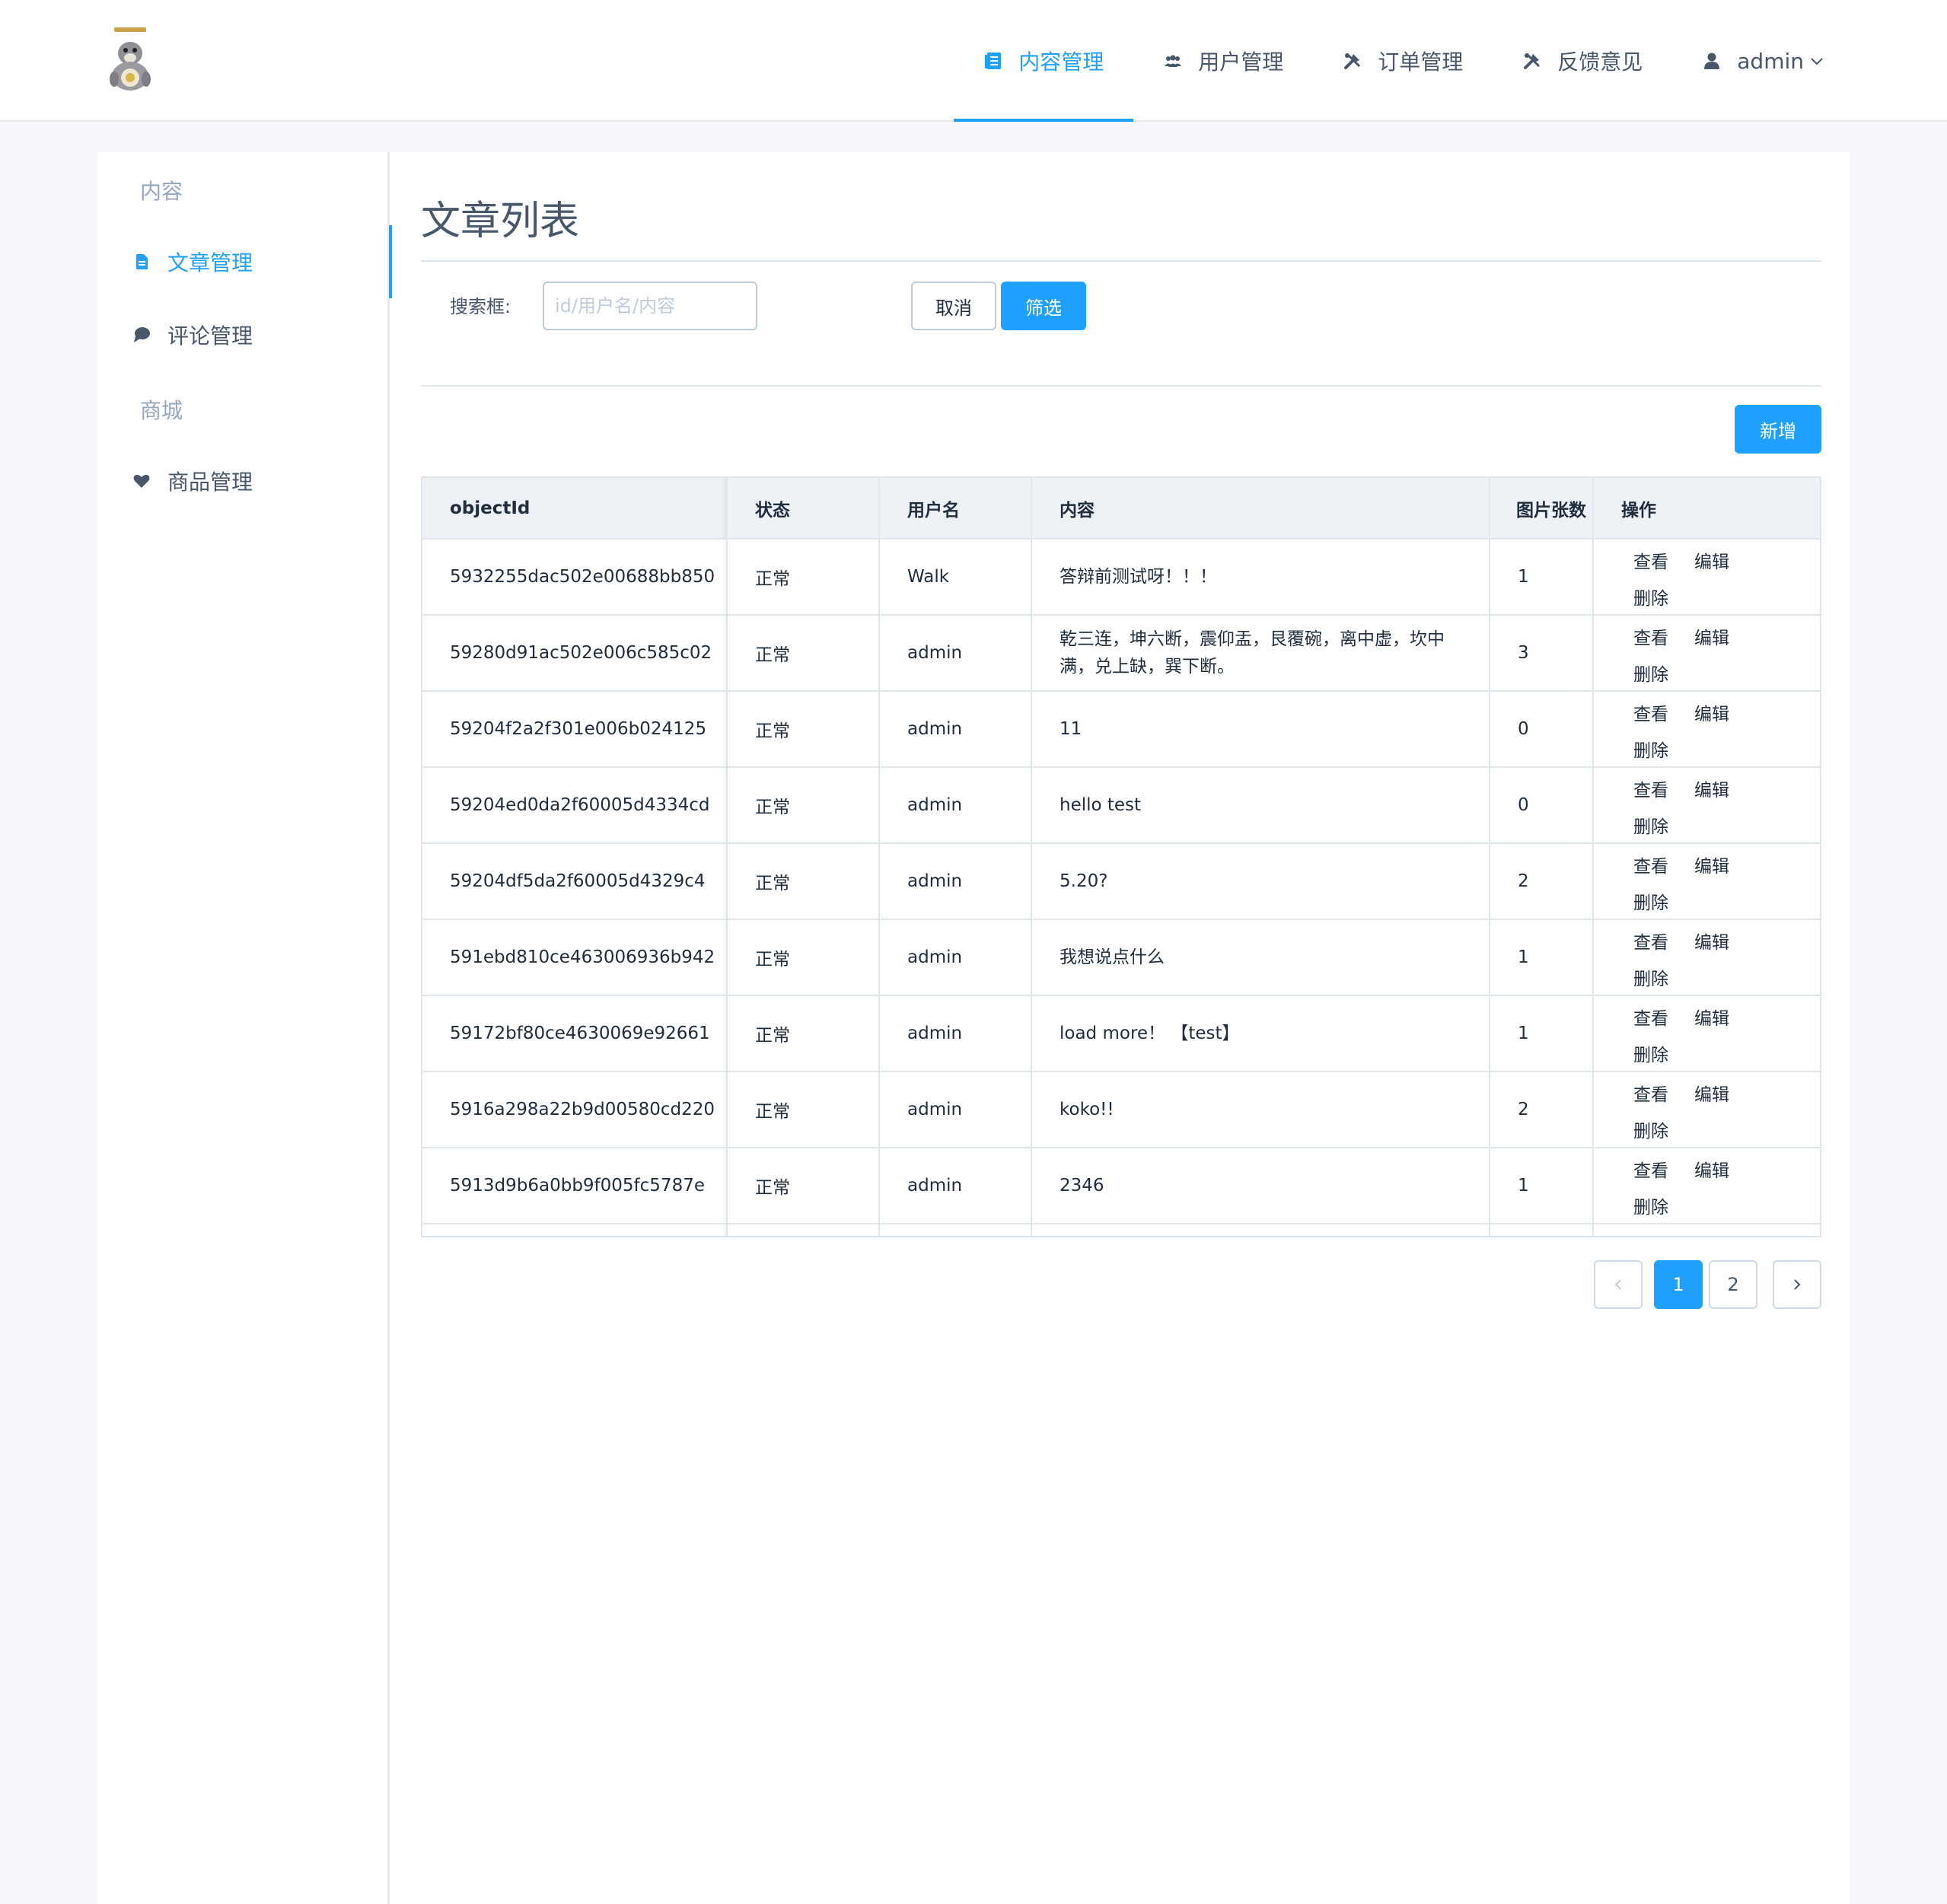 The image size is (1947, 1904). I want to click on image-count-cell: 0, so click(1542, 805).